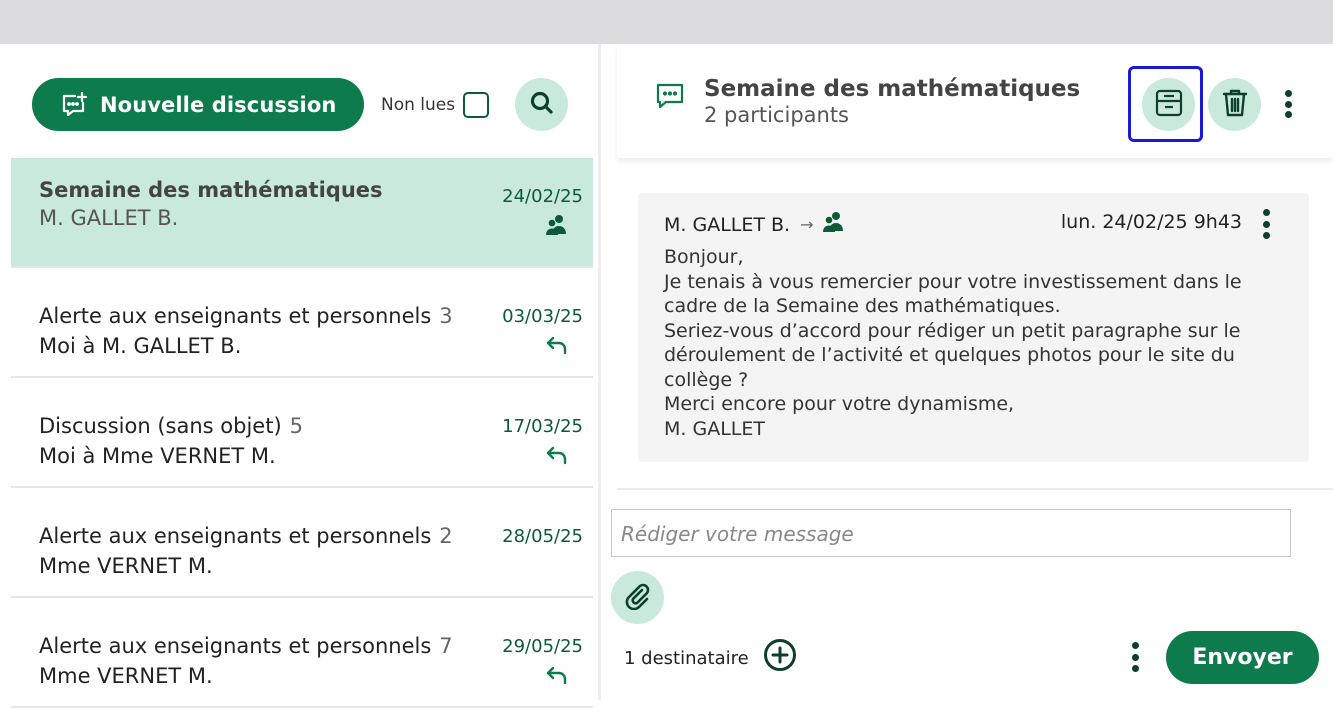  Describe the element at coordinates (1266, 224) in the screenshot. I see `message-more-button` at that location.